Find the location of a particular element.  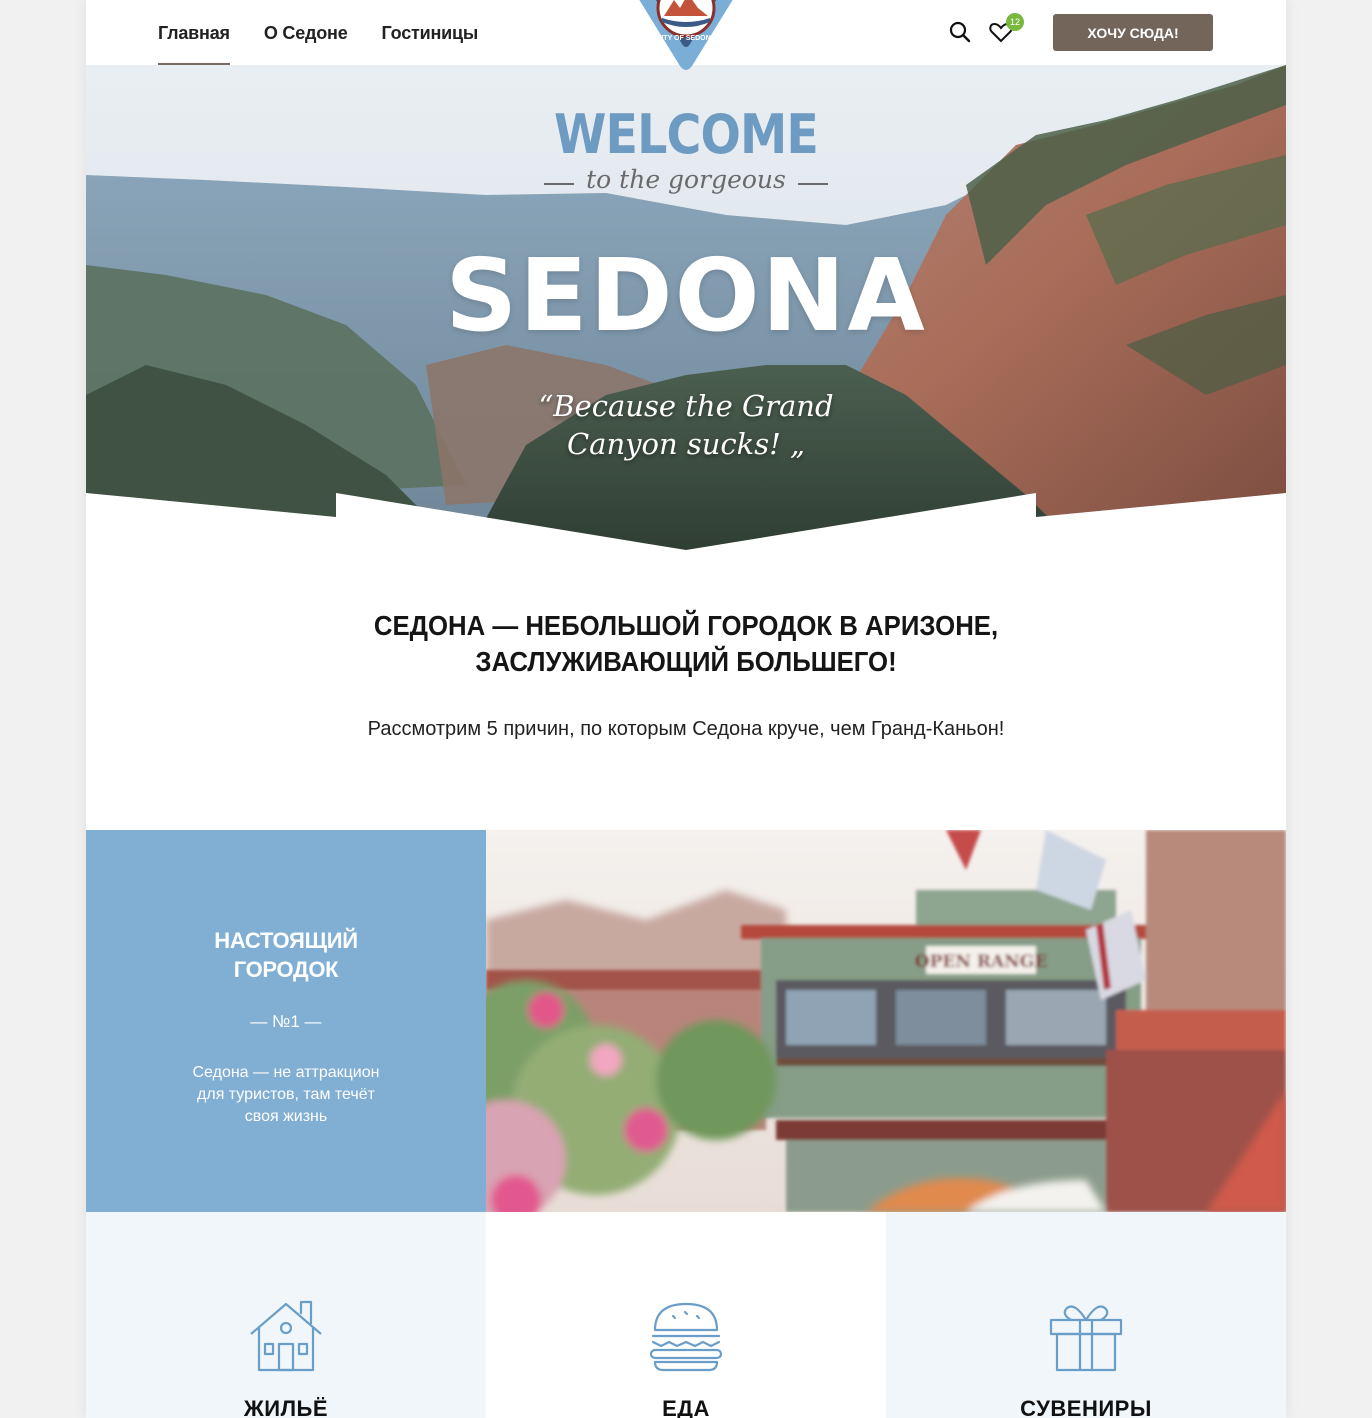

city-of-sedona-logo: CITY OF SEDONA is located at coordinates (686, 35).